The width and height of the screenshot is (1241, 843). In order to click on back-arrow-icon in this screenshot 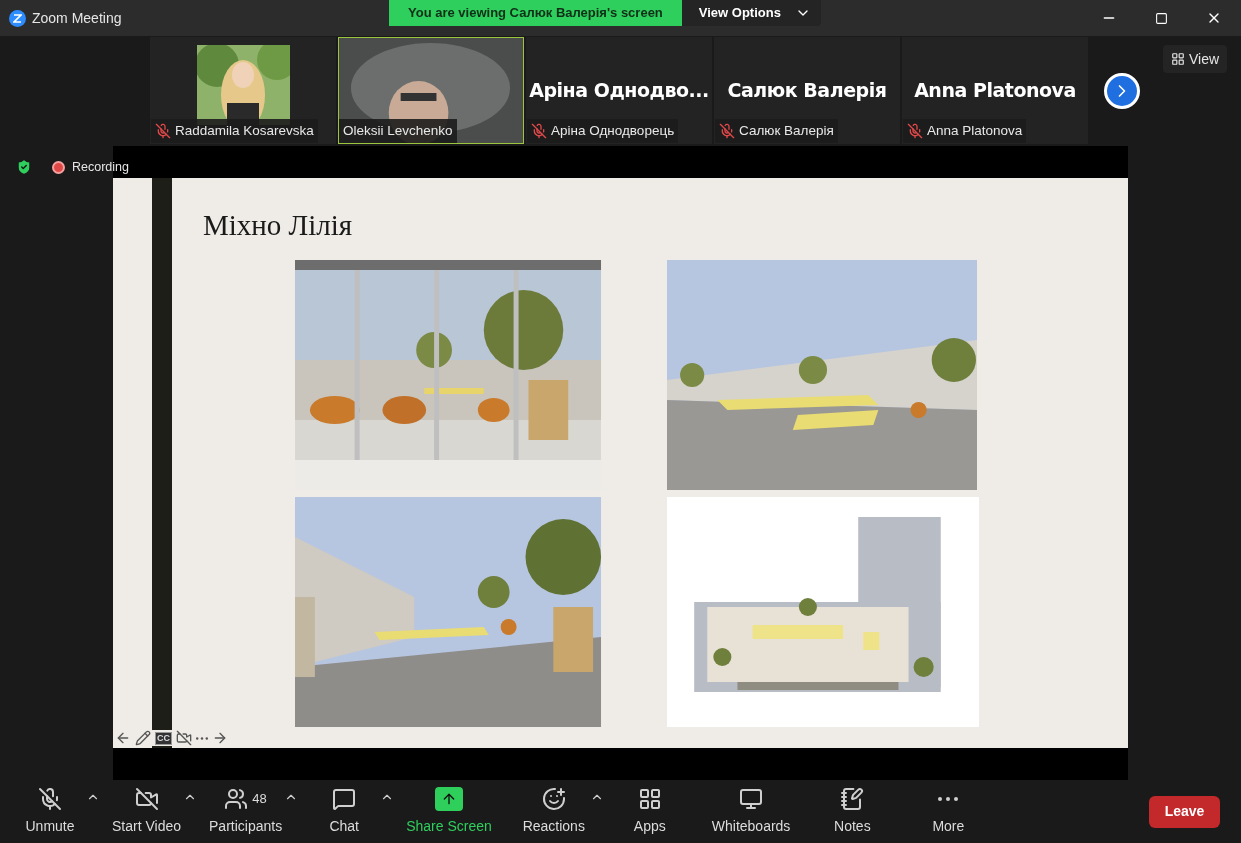, I will do `click(123, 738)`.